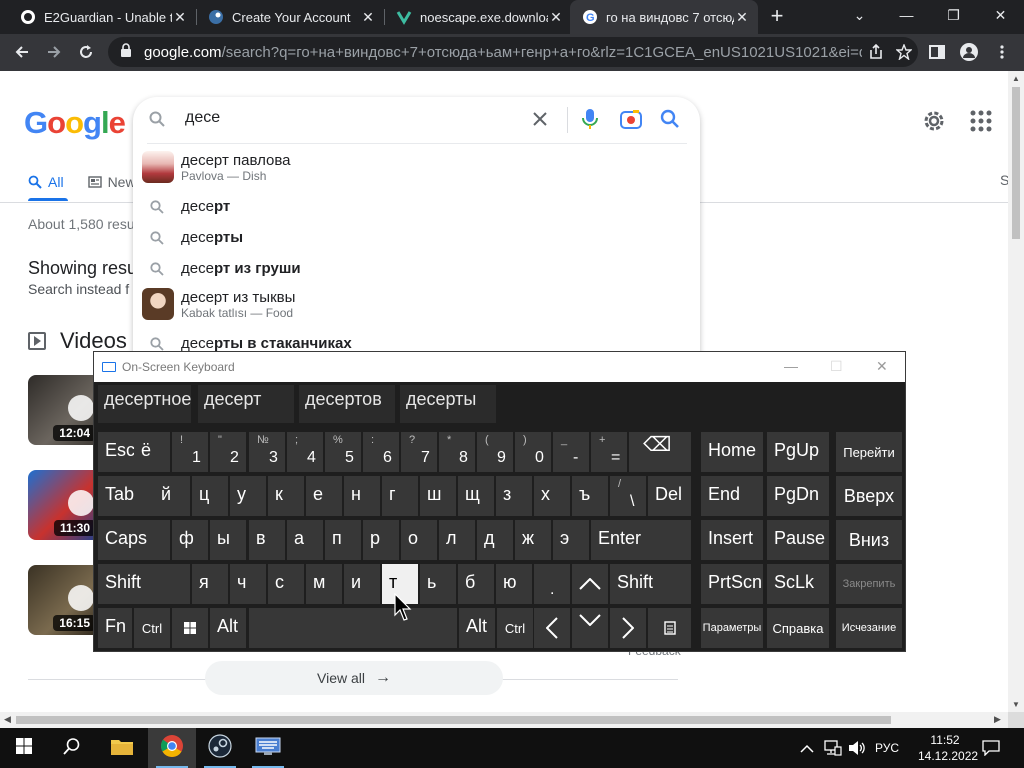 The height and width of the screenshot is (768, 1024). What do you see at coordinates (732, 628) in the screenshot?
I see `key-options: Параметры` at bounding box center [732, 628].